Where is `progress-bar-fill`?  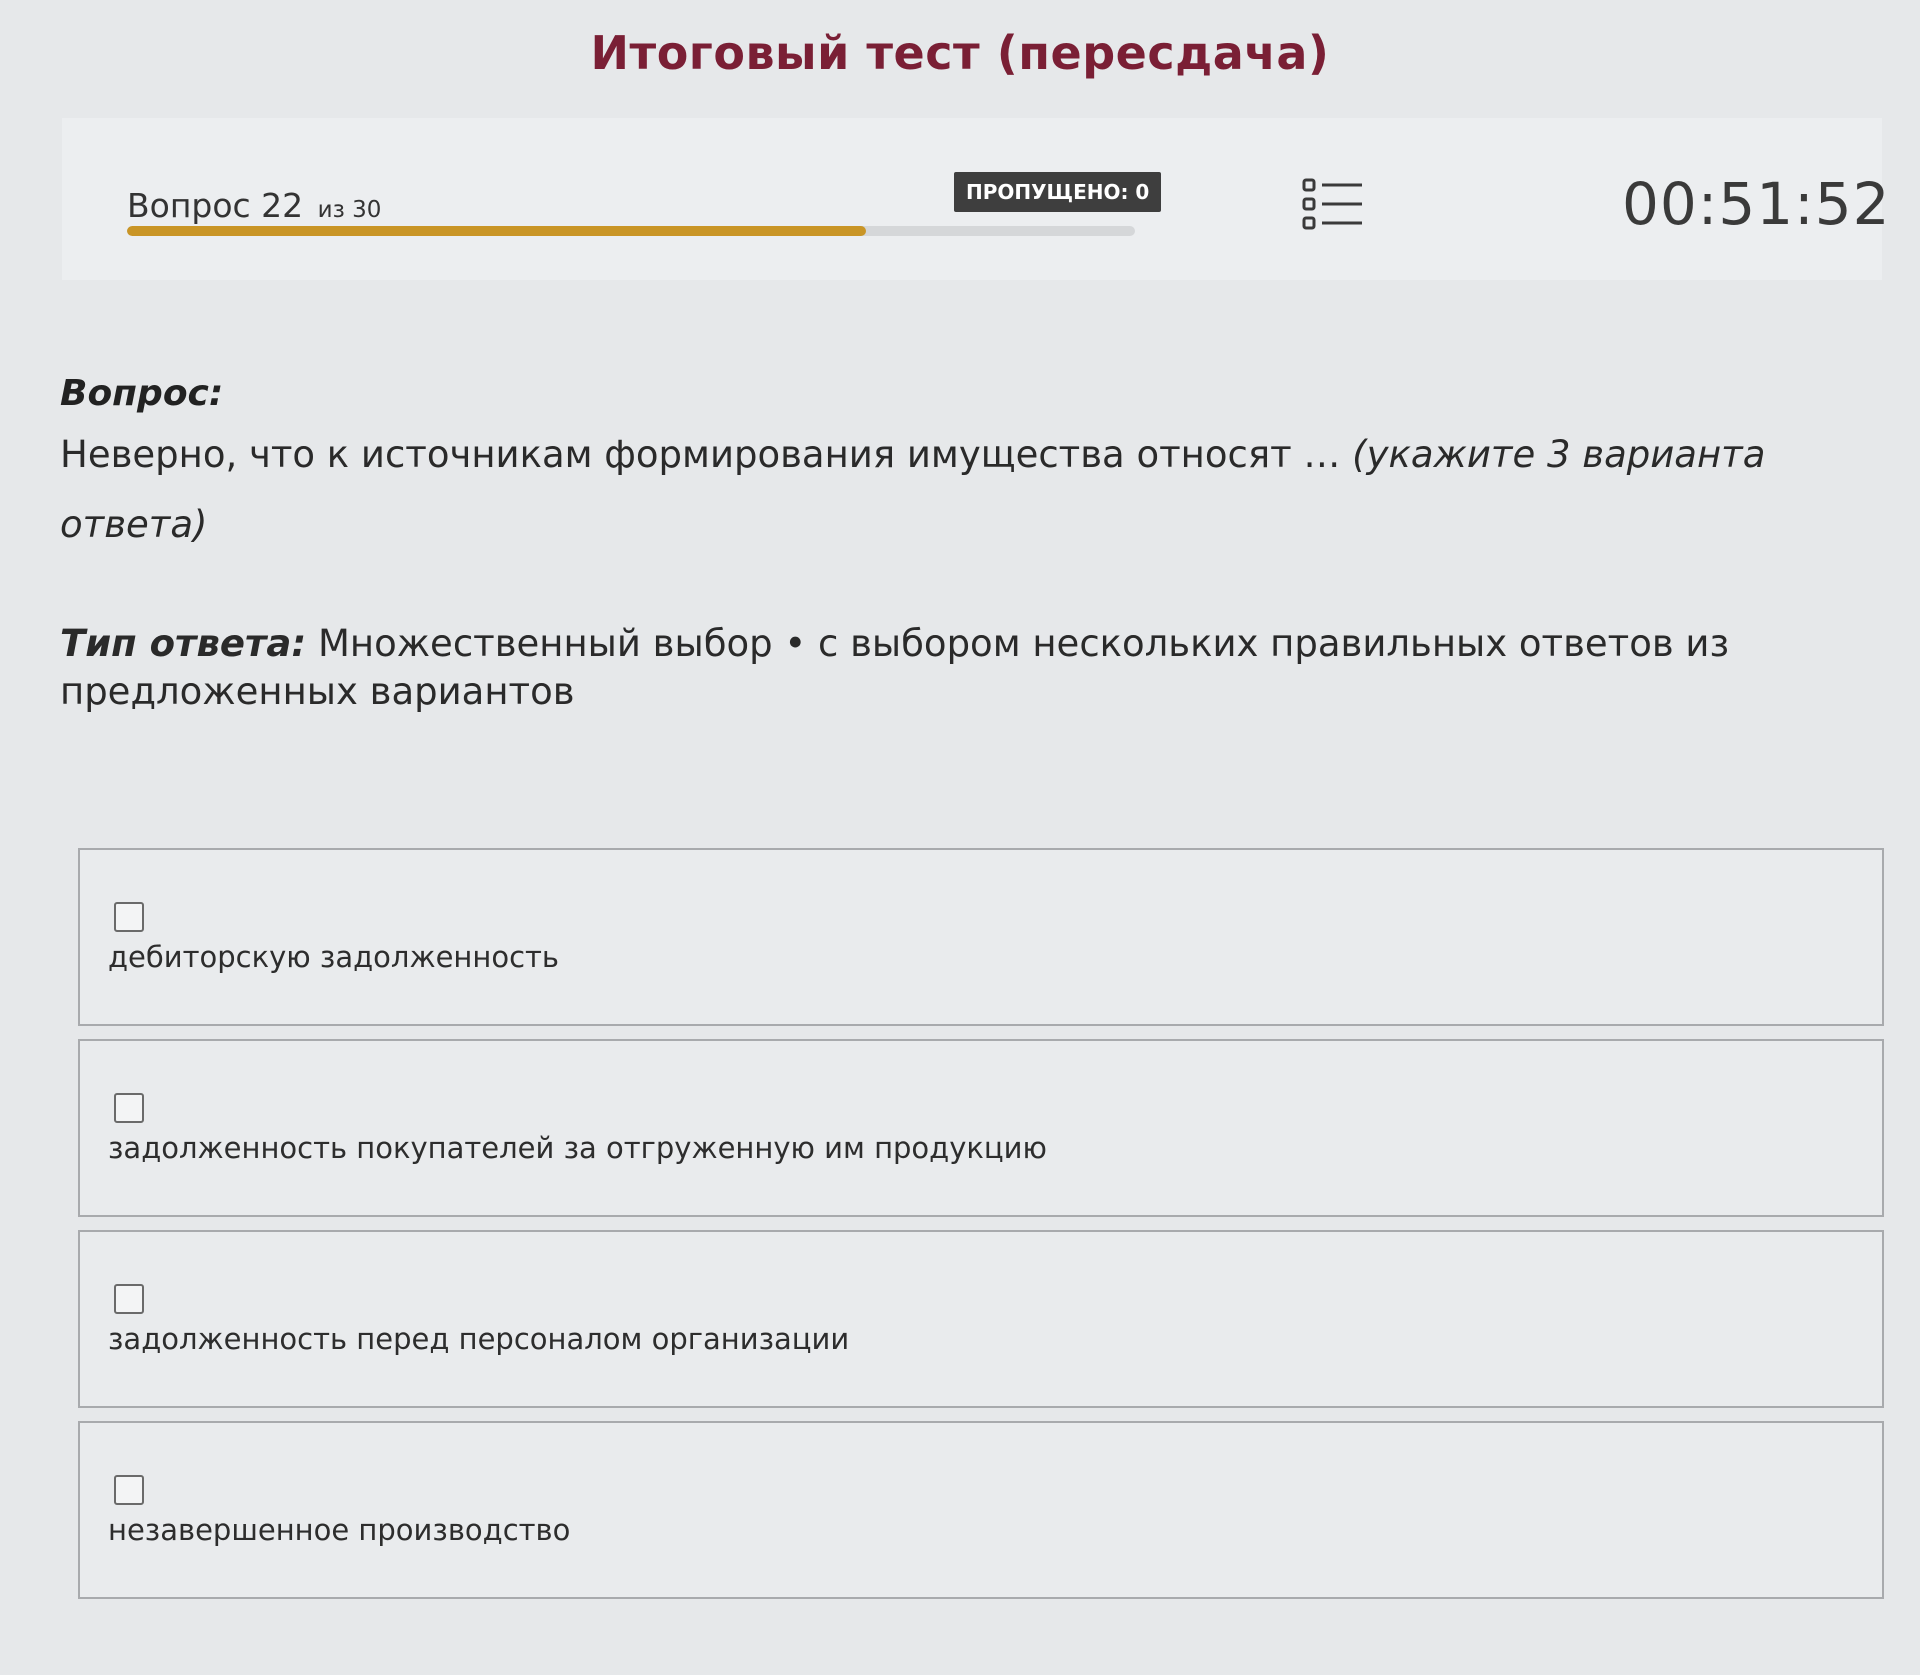
progress-bar-fill is located at coordinates (496, 231).